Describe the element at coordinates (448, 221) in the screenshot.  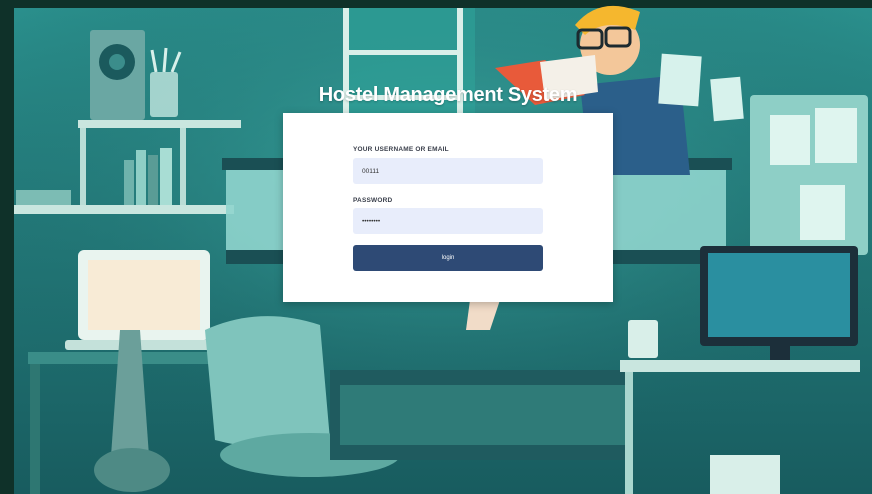
I see `password-field` at that location.